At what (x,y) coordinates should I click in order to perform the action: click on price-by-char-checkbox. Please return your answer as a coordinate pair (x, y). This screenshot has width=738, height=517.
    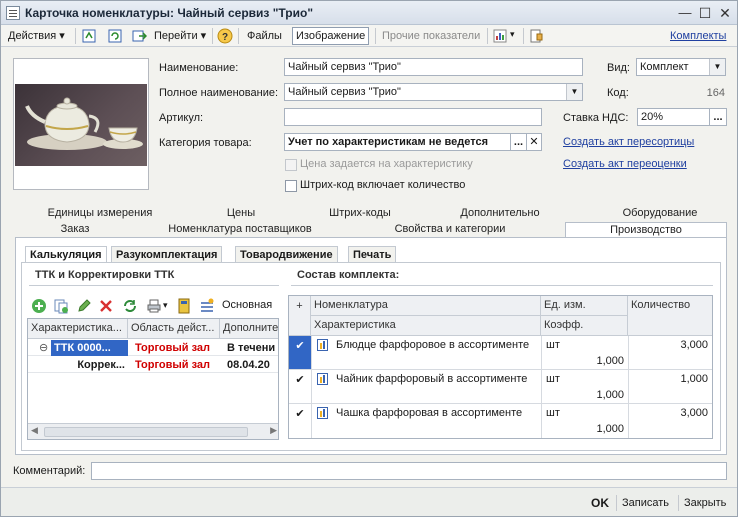
    Looking at the image, I should click on (291, 165).